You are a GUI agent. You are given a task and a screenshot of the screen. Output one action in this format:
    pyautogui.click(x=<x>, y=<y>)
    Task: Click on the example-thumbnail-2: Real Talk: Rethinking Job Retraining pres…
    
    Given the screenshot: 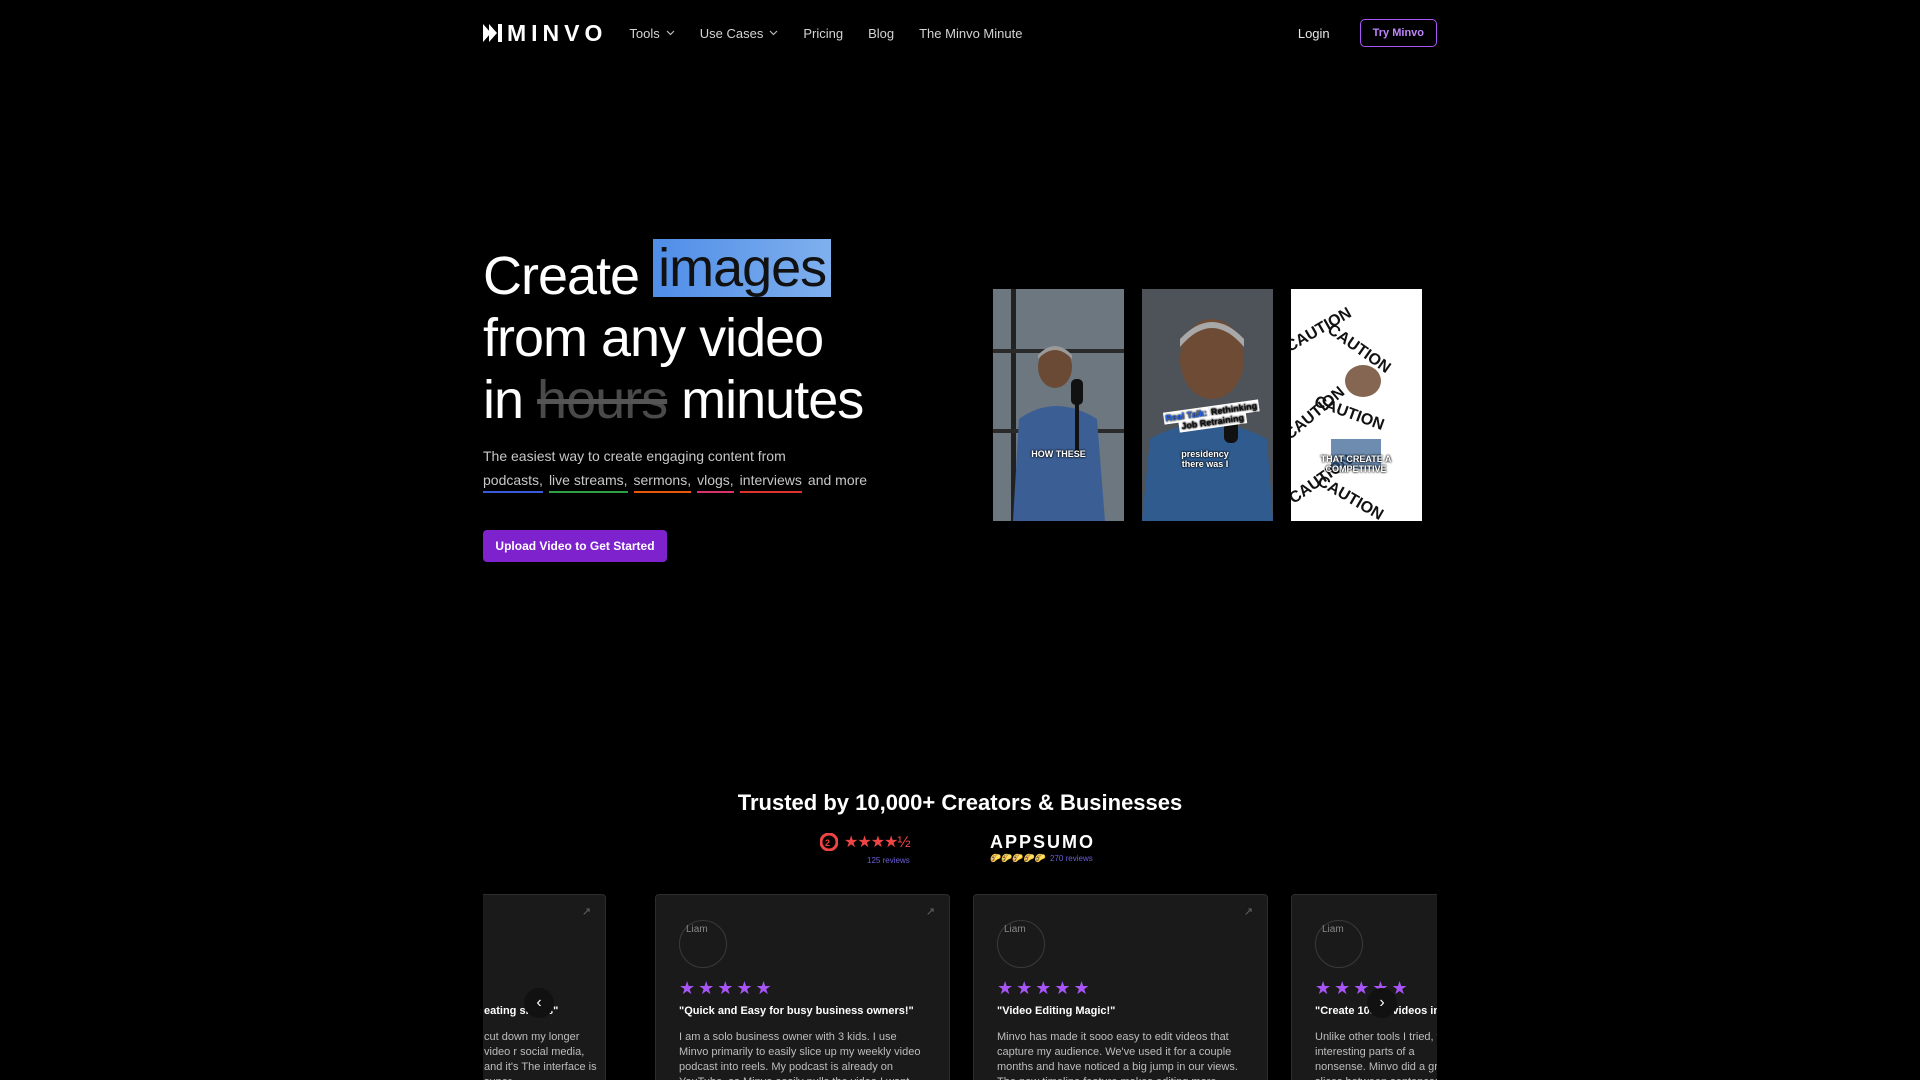 What is the action you would take?
    pyautogui.click(x=1207, y=405)
    